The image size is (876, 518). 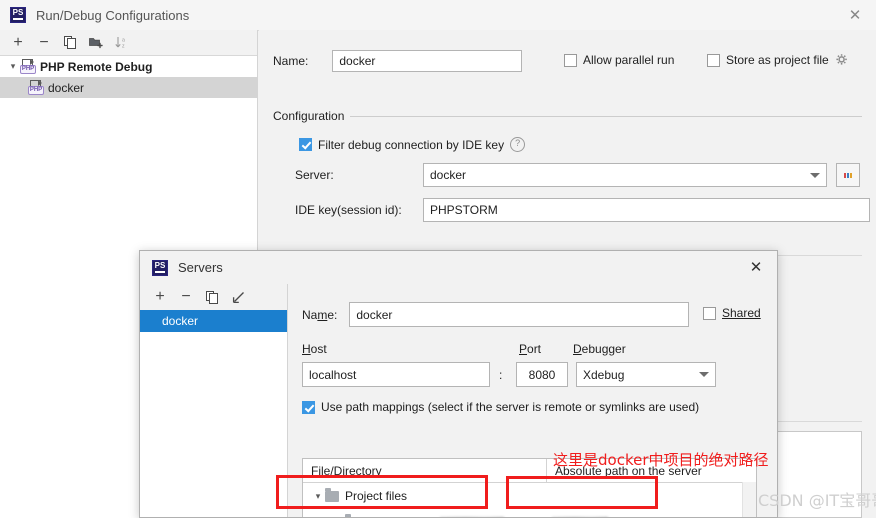 What do you see at coordinates (661, 460) in the screenshot?
I see `annotation-note: 这里是docker中项目的绝对路径` at bounding box center [661, 460].